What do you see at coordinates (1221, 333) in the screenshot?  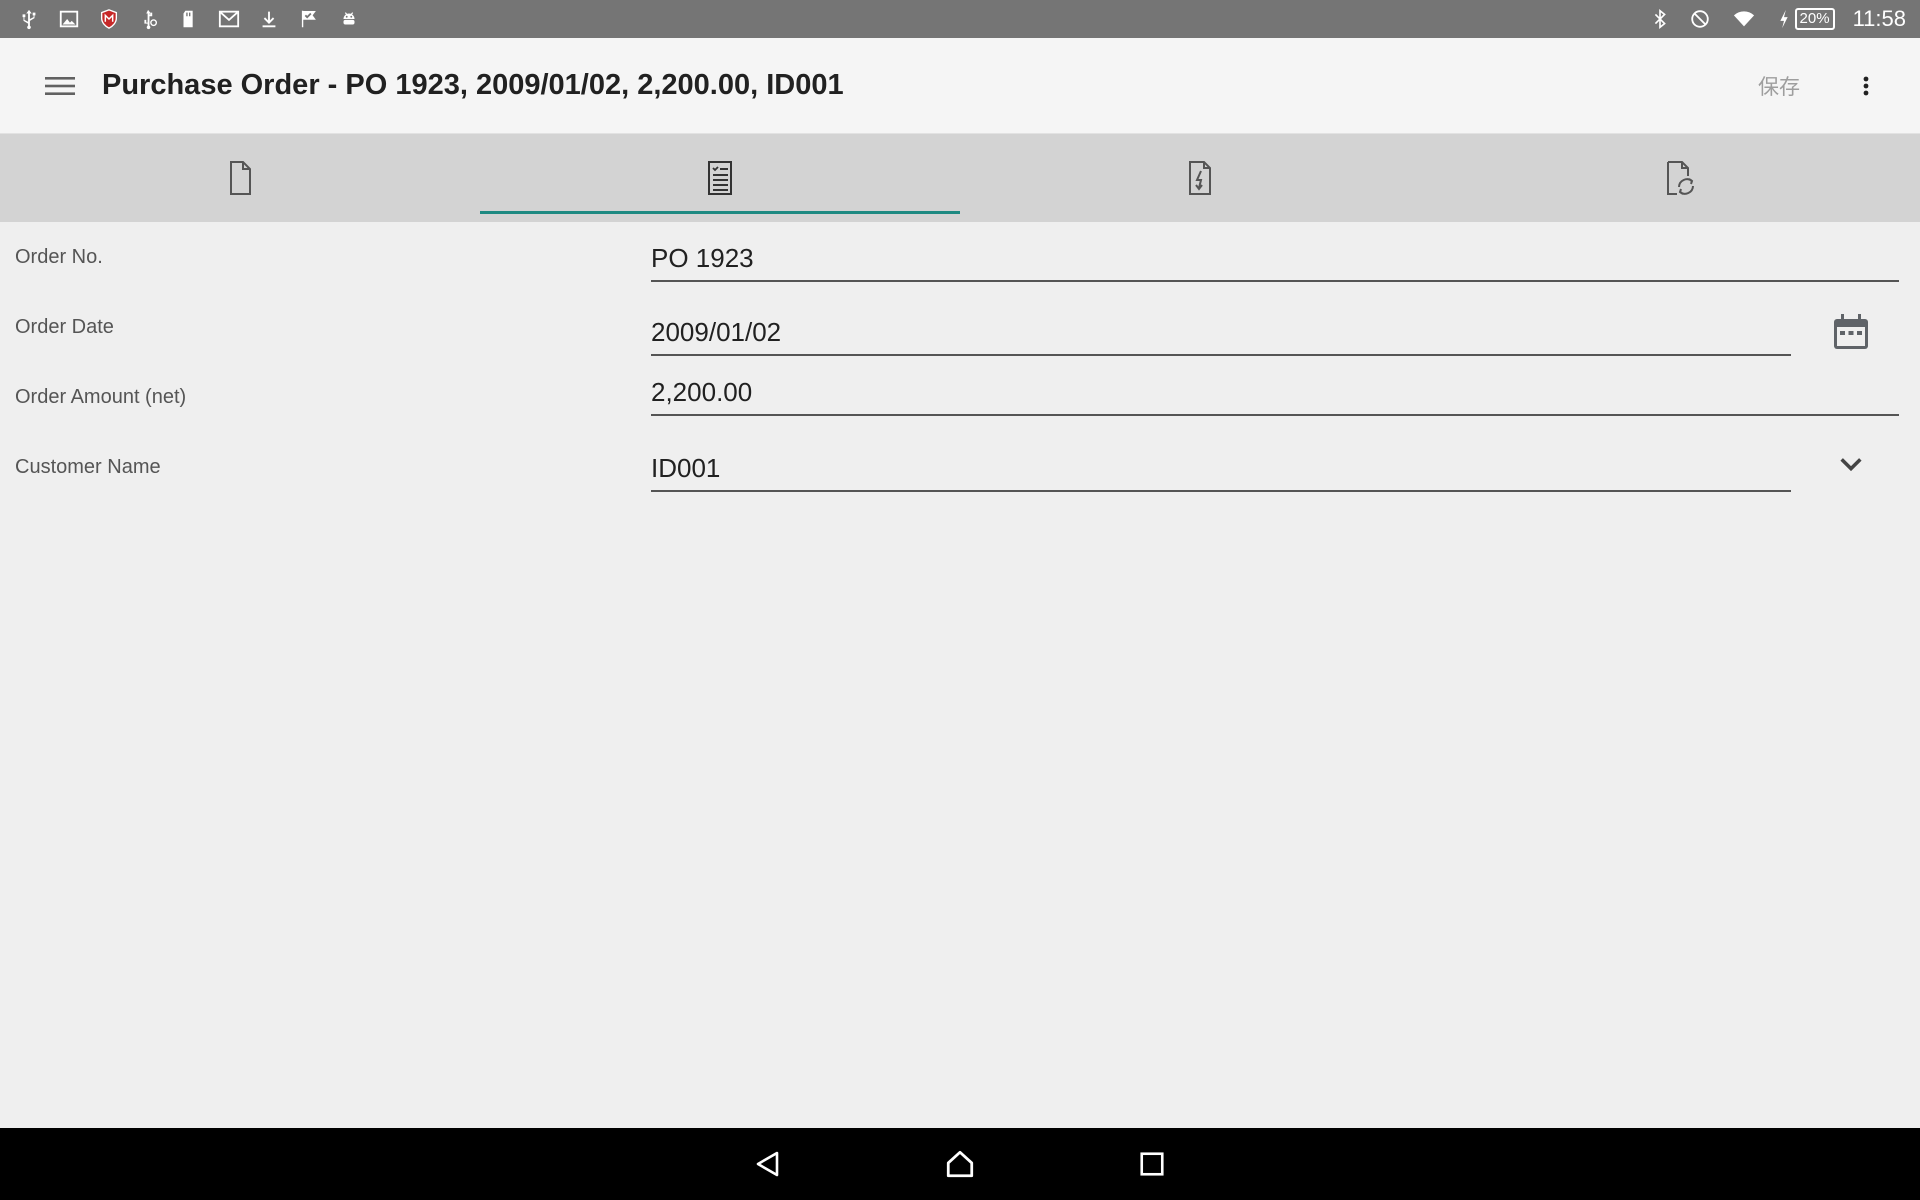 I see `order-date-field: 2009/01/02` at bounding box center [1221, 333].